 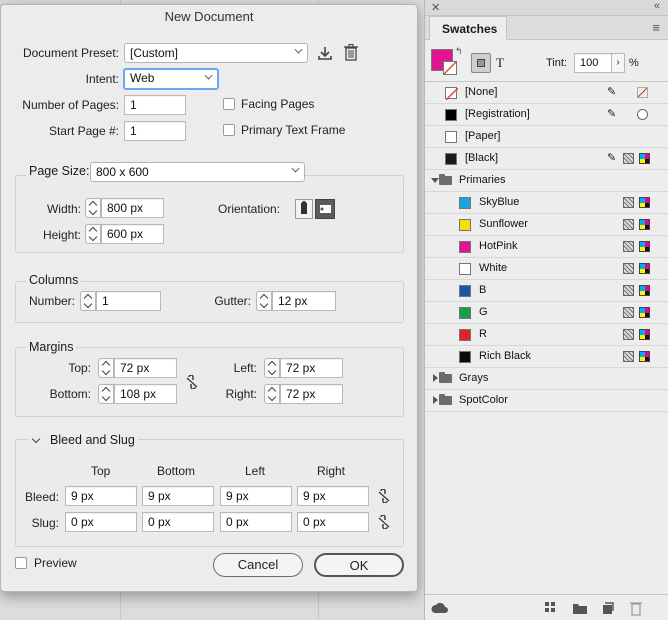 I want to click on bleed-right-input: 9 px, so click(x=333, y=496).